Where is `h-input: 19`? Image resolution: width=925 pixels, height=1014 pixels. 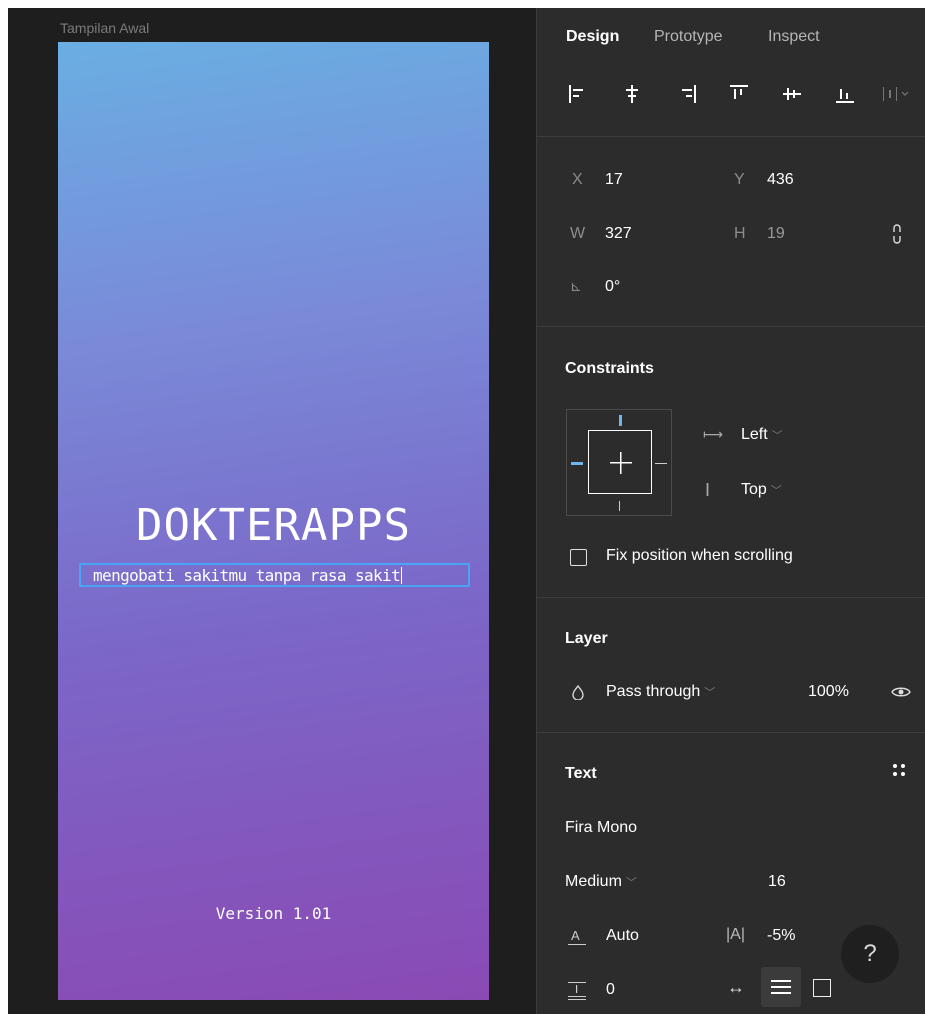 h-input: 19 is located at coordinates (776, 234).